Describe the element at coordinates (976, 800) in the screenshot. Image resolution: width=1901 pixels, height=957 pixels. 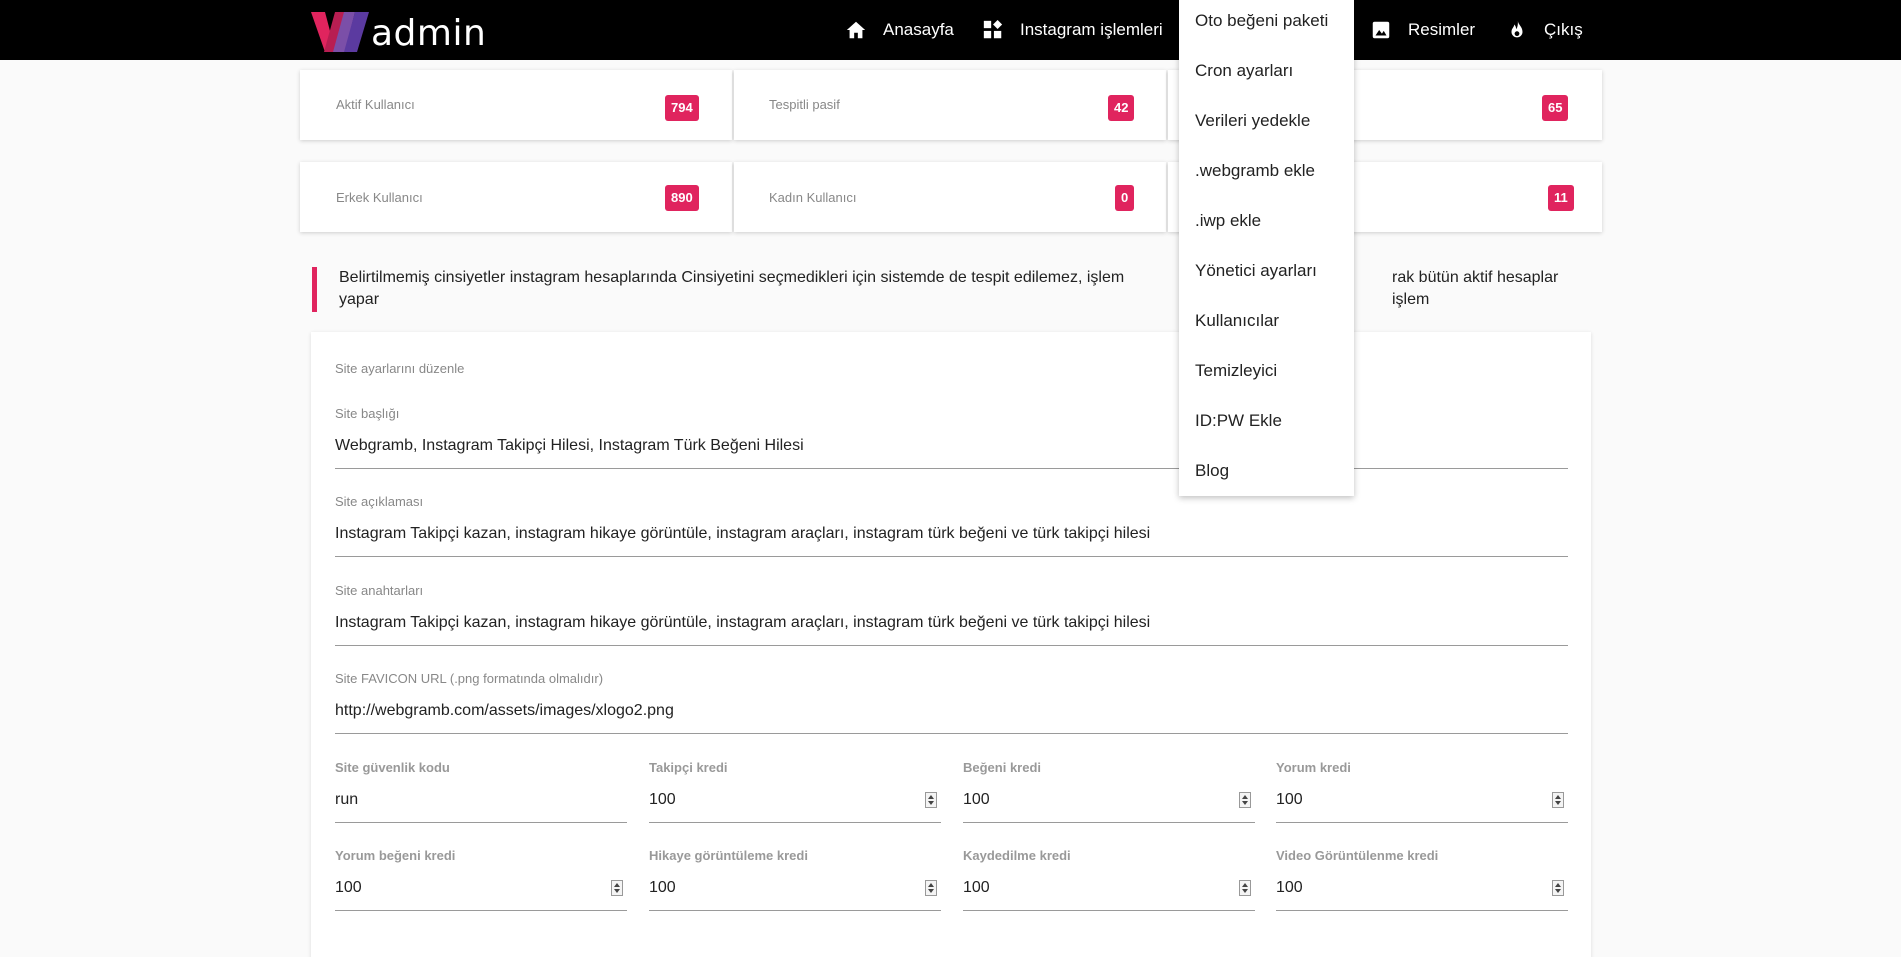
I see `like-credit-input: 100` at that location.